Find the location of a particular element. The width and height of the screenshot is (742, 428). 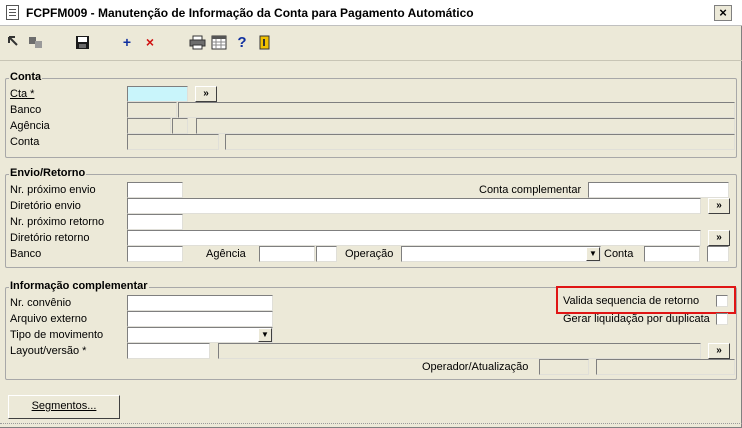

status-line is located at coordinates (371, 425).